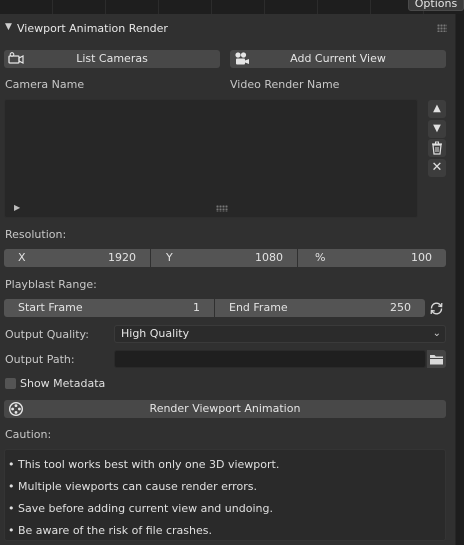 The image size is (464, 545). Describe the element at coordinates (77, 258) in the screenshot. I see `resolution-x-field: X 1920` at that location.